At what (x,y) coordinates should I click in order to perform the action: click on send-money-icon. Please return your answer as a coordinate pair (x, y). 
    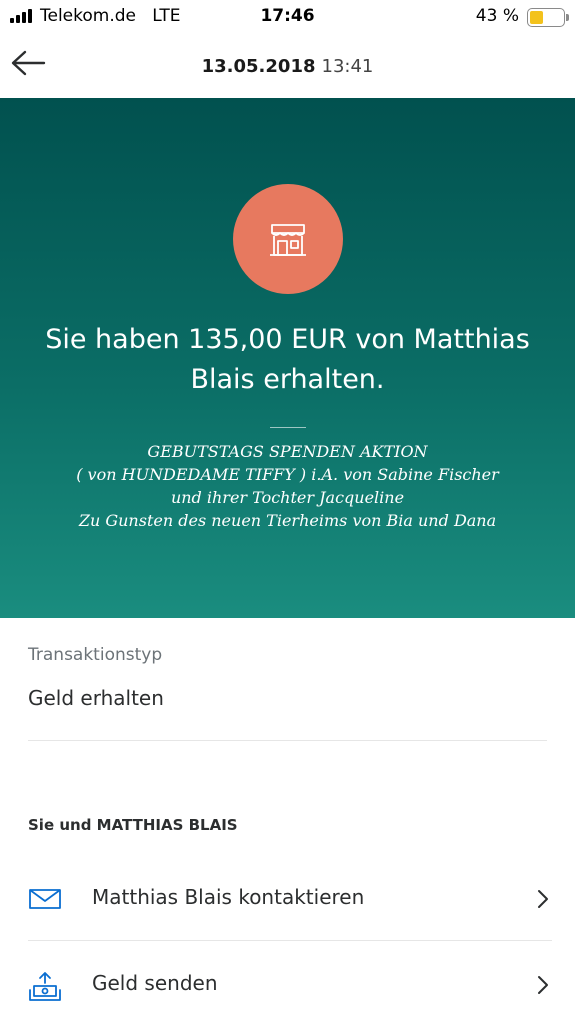
    Looking at the image, I should click on (45, 986).